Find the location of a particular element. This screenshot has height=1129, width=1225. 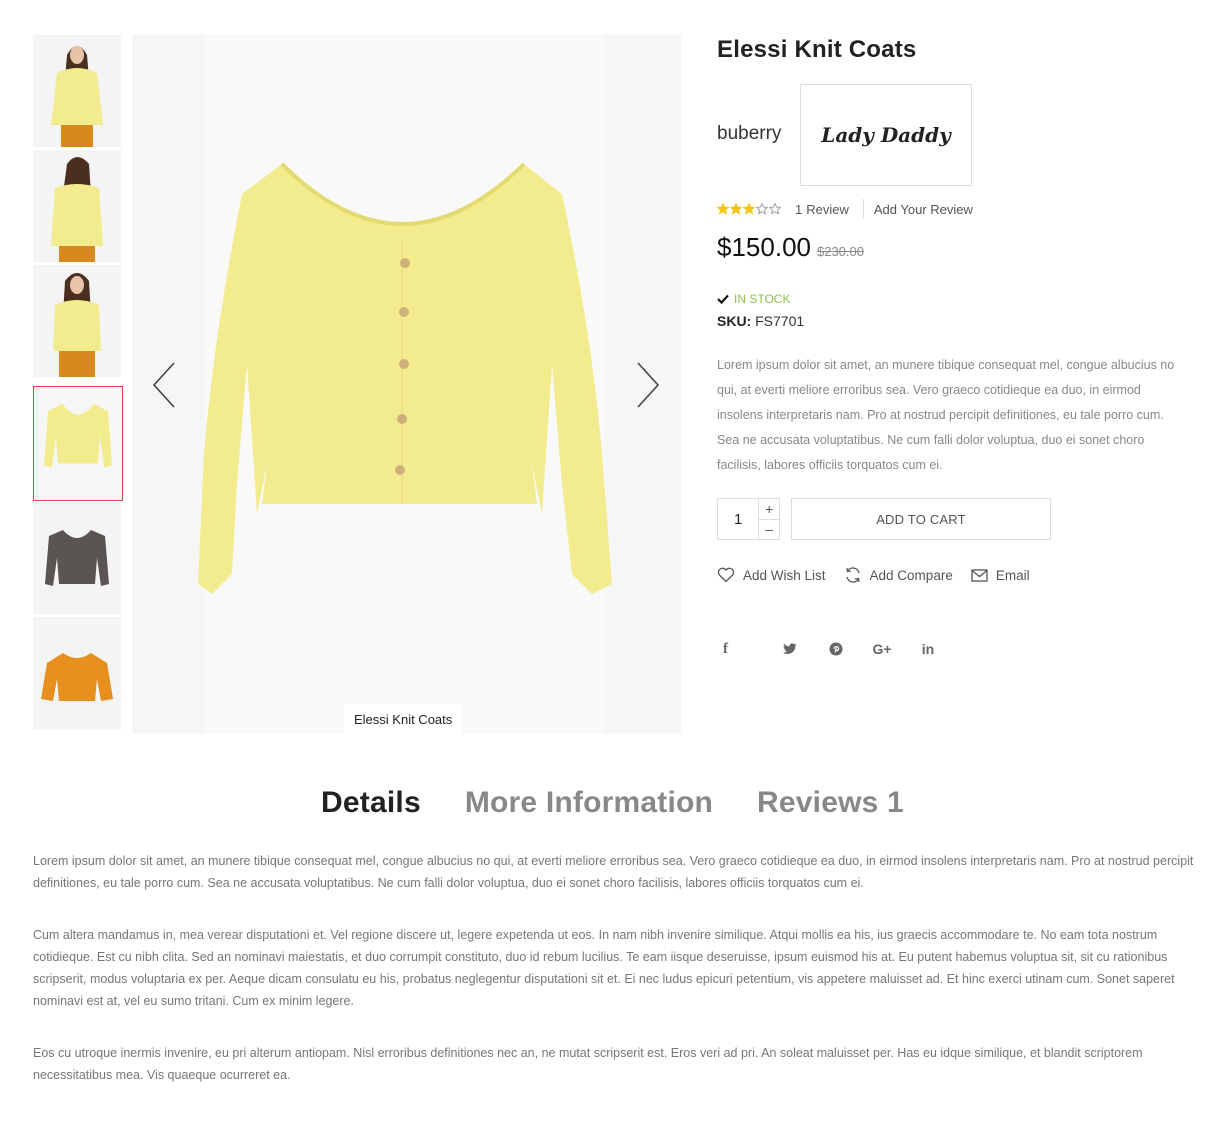

thumb-yellow-sweater-image is located at coordinates (78, 443).